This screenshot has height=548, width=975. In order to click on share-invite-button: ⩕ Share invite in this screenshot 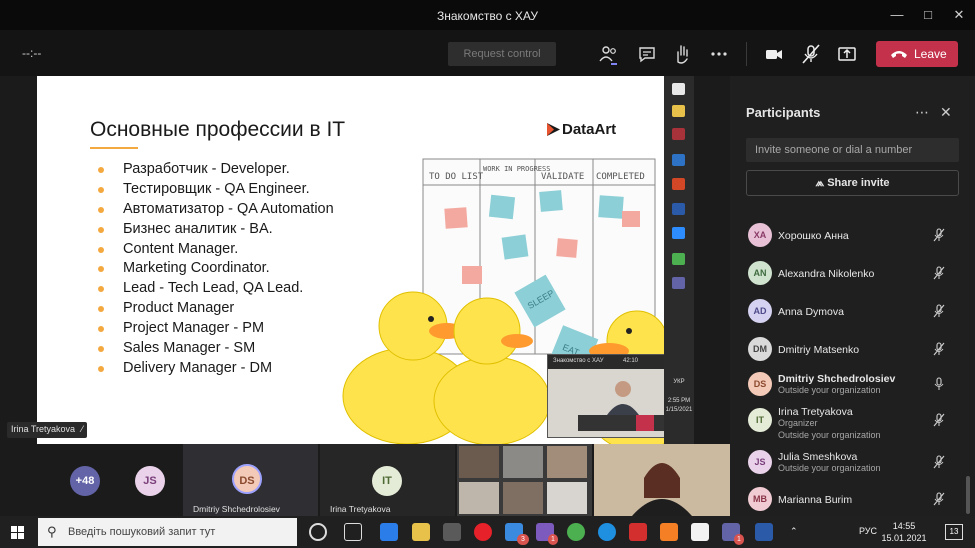, I will do `click(852, 183)`.